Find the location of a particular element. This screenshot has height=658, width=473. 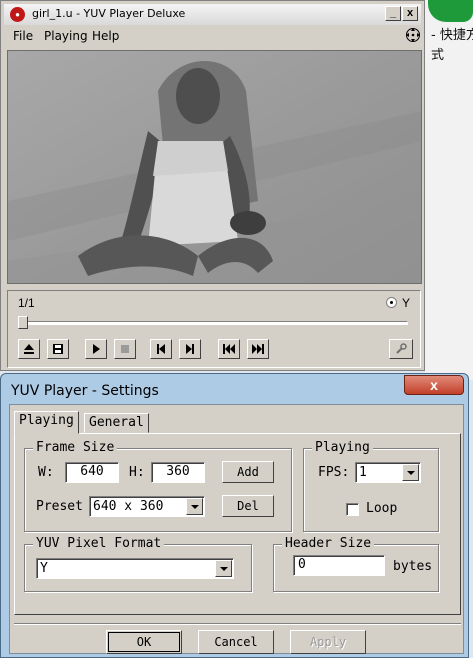

fps-label: FPS: is located at coordinates (334, 472).